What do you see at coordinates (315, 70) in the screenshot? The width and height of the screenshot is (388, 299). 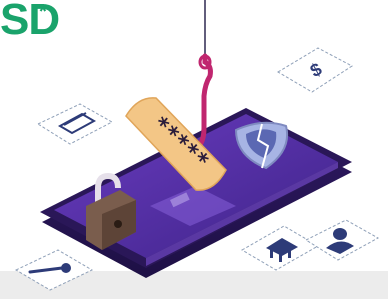 I see `dollar-icon: $` at bounding box center [315, 70].